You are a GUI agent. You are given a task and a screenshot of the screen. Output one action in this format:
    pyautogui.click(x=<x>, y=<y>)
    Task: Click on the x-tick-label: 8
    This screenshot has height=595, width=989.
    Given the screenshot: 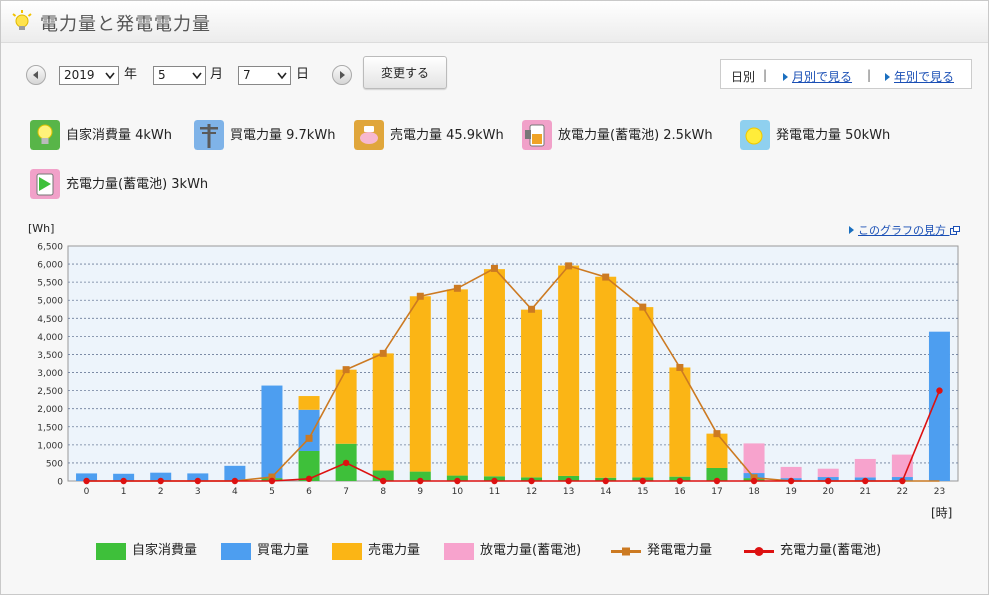 What is the action you would take?
    pyautogui.click(x=383, y=492)
    